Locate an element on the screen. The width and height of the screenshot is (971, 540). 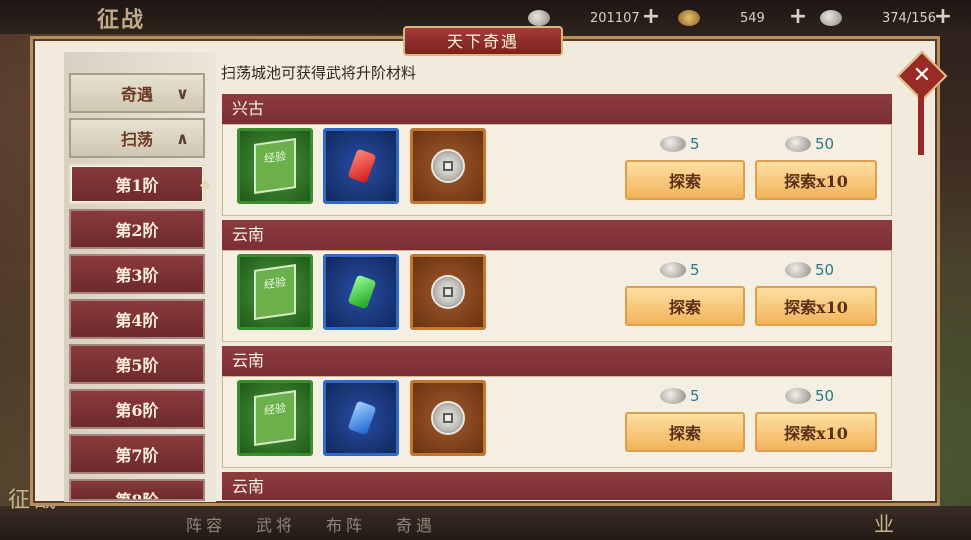
tier-label: 第3阶 is located at coordinates (137, 275).